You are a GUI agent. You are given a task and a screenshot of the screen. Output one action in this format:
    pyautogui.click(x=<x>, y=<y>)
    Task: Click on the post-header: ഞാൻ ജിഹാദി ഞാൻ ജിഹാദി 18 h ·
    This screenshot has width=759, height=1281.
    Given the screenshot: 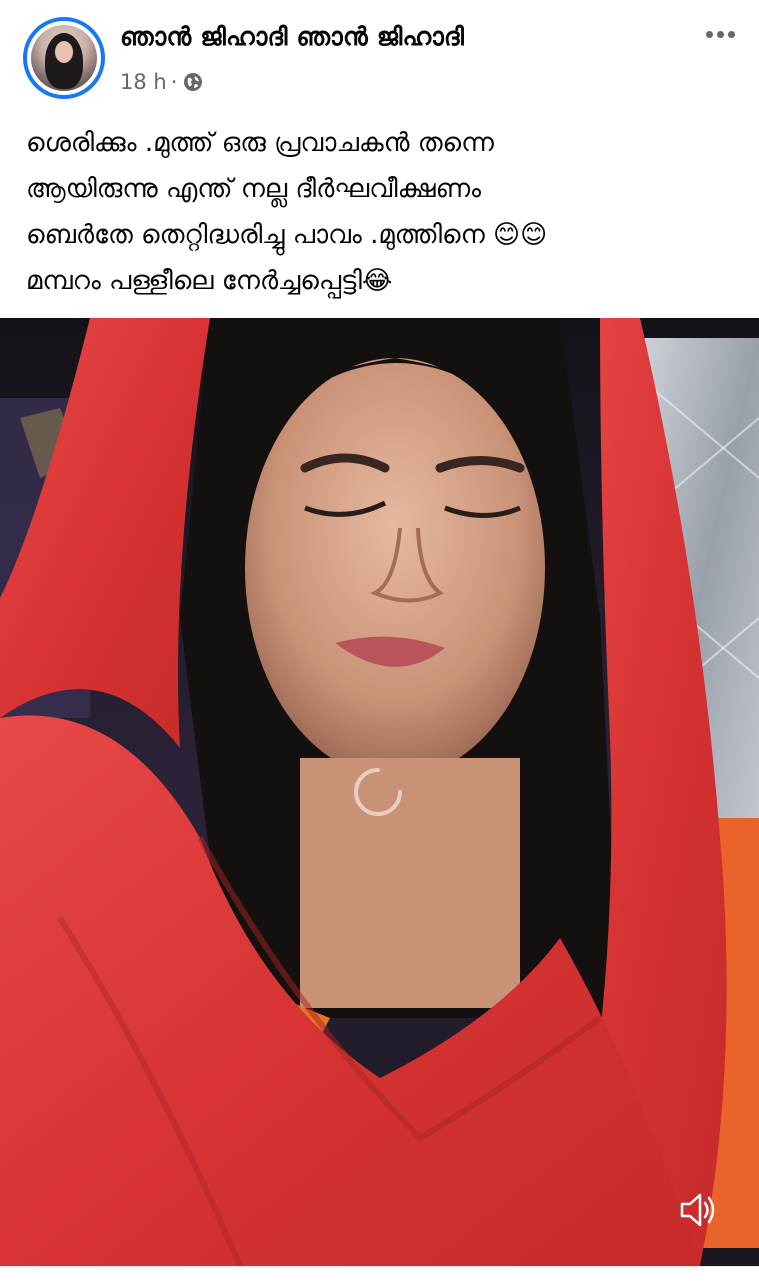 What is the action you would take?
    pyautogui.click(x=379, y=55)
    